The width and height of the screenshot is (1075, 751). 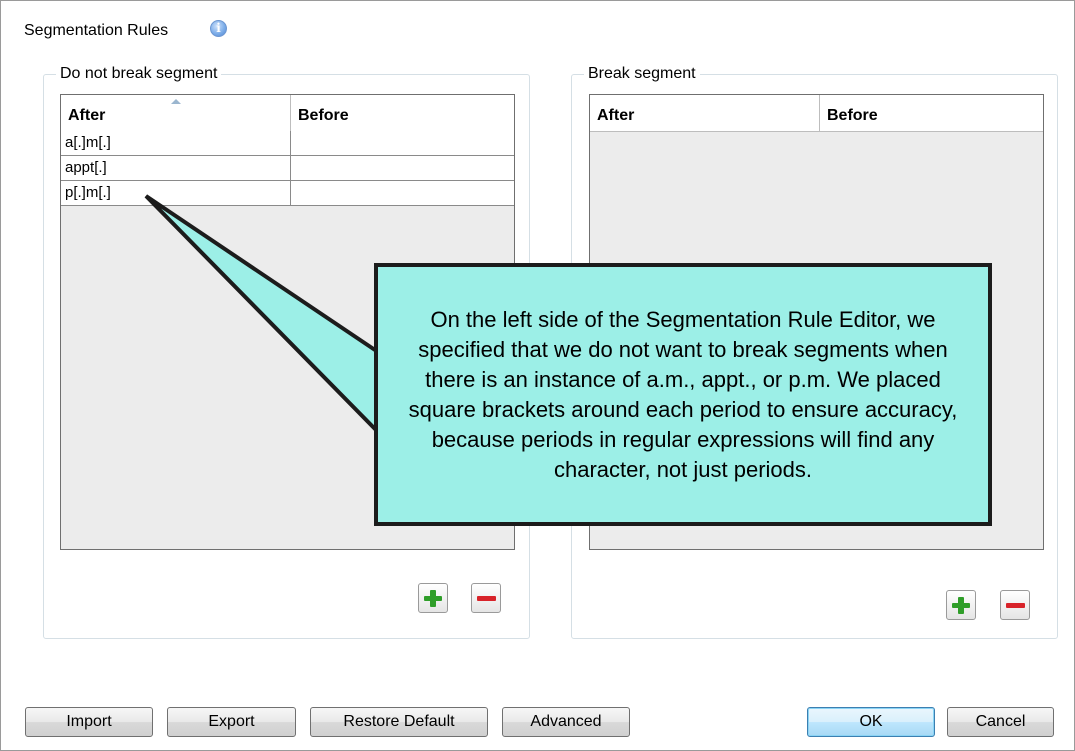 What do you see at coordinates (1000, 722) in the screenshot?
I see `cancel-button: Cancel` at bounding box center [1000, 722].